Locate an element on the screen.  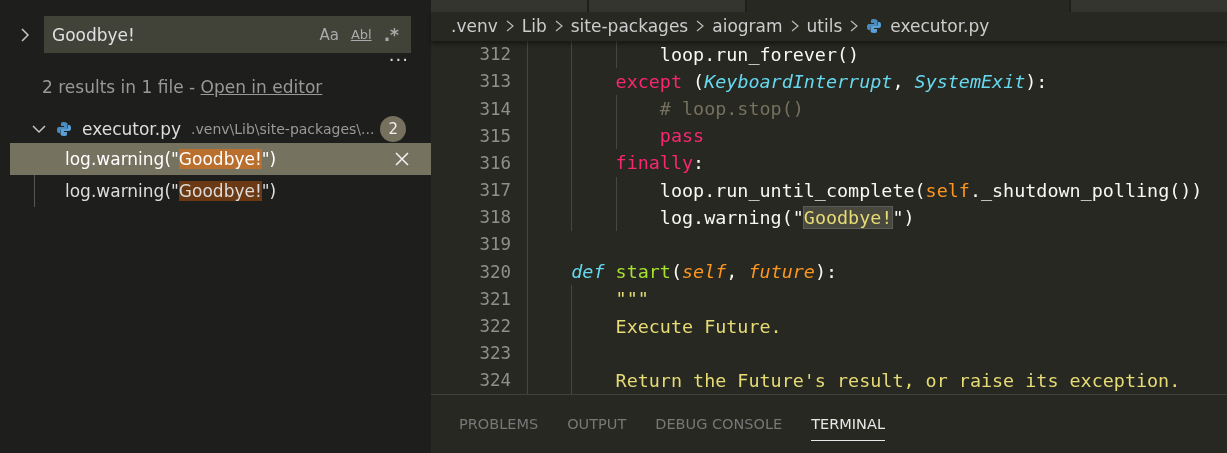
line-number: 315 is located at coordinates (494, 135).